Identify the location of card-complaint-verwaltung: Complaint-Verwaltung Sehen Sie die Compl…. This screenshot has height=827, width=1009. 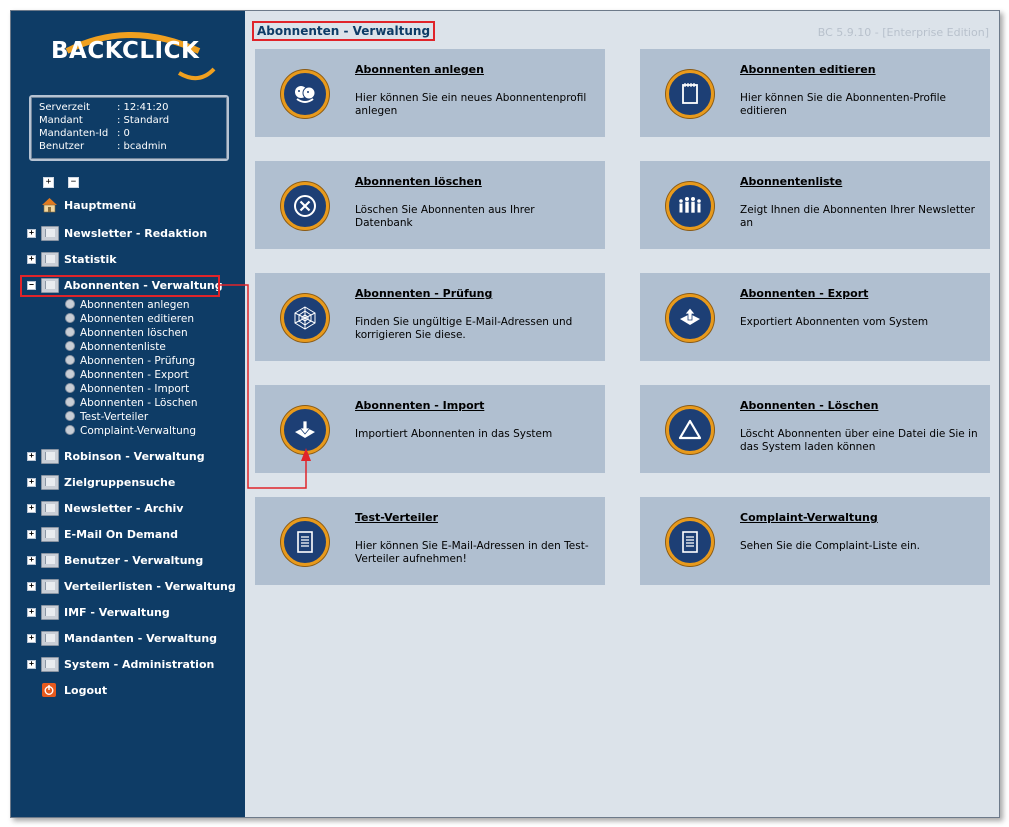
(815, 541).